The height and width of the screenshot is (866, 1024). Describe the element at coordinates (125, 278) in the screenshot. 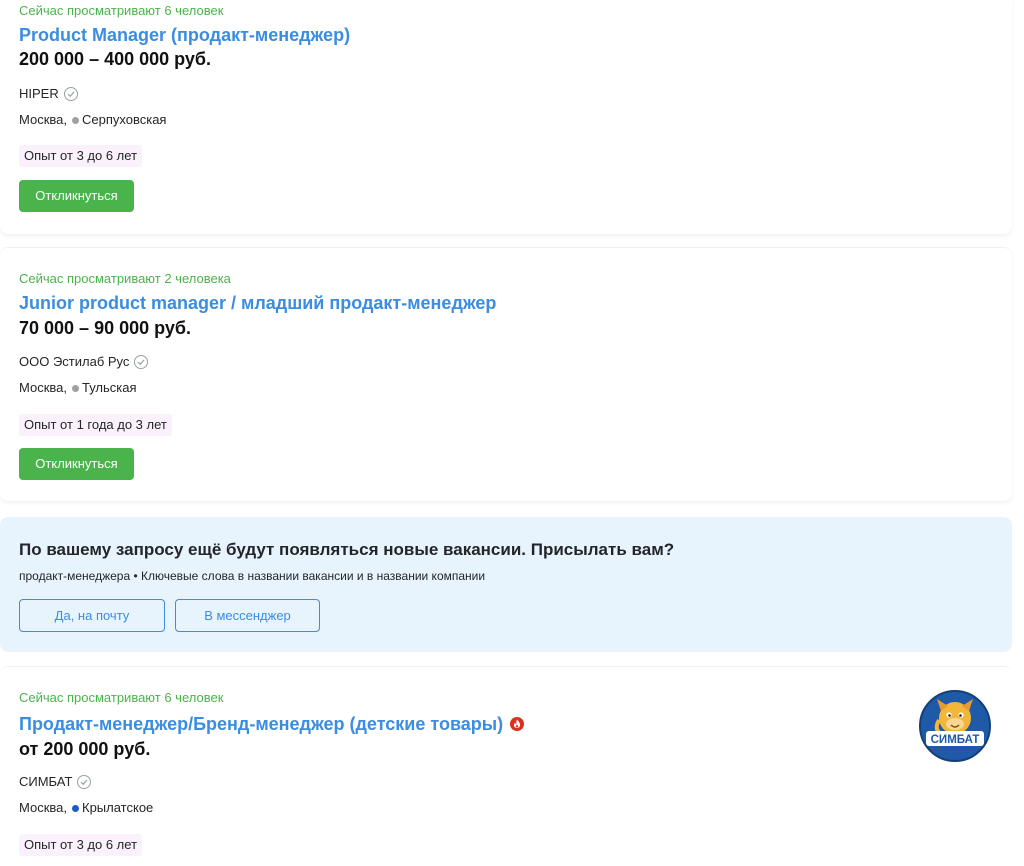

I see `viewers-count: Сейчас просматривают 2 человека` at that location.